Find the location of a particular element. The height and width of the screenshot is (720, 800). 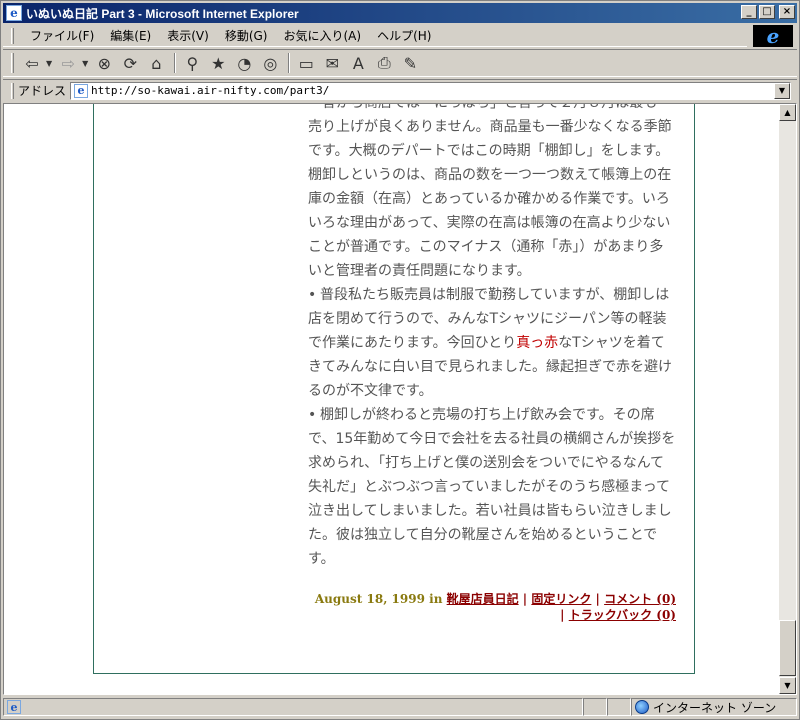

address-dropdown-icon: ▼ is located at coordinates (782, 90).